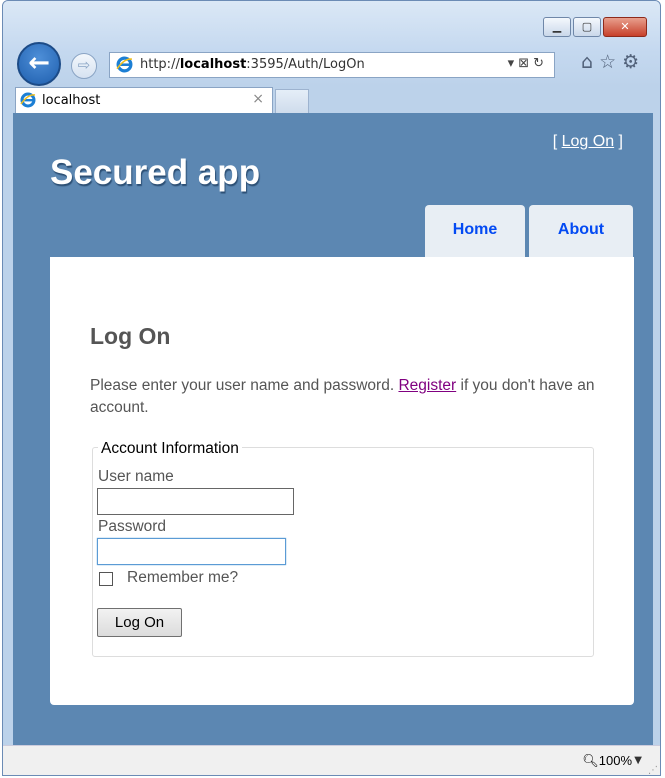 This screenshot has height=778, width=665. What do you see at coordinates (106, 579) in the screenshot?
I see `remember-checkbox` at bounding box center [106, 579].